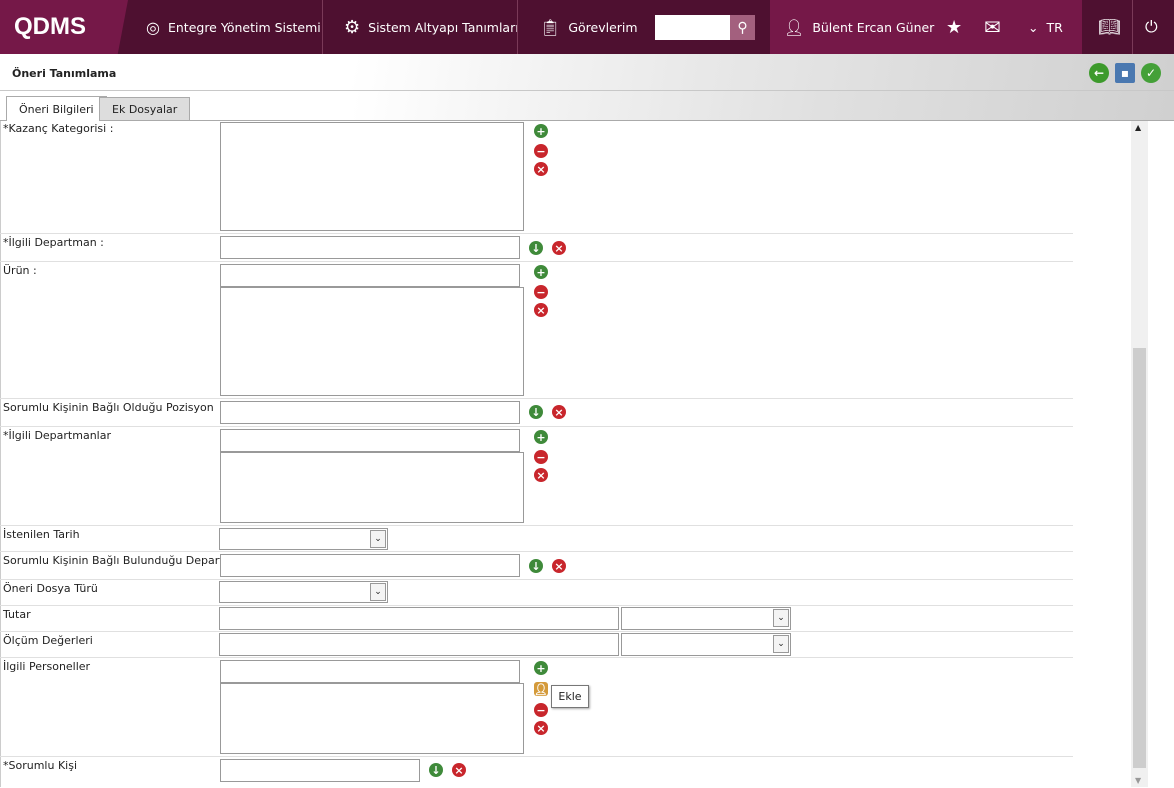 The width and height of the screenshot is (1174, 788). I want to click on page-title: Öneri Tanımlama, so click(64, 73).